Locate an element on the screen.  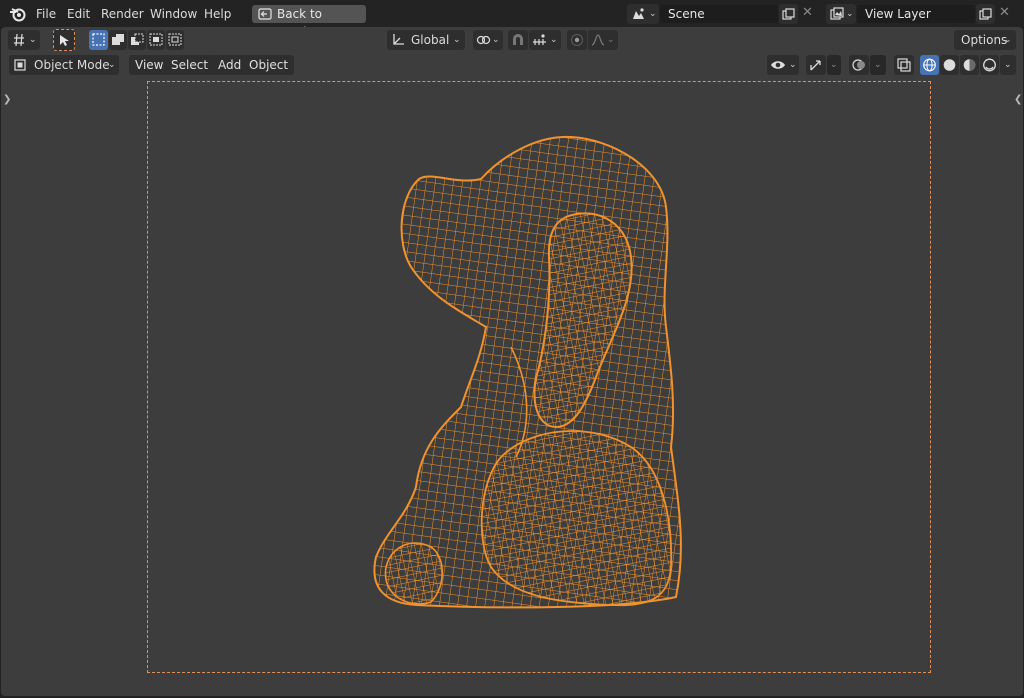
scene-name-field: Scene is located at coordinates (719, 14).